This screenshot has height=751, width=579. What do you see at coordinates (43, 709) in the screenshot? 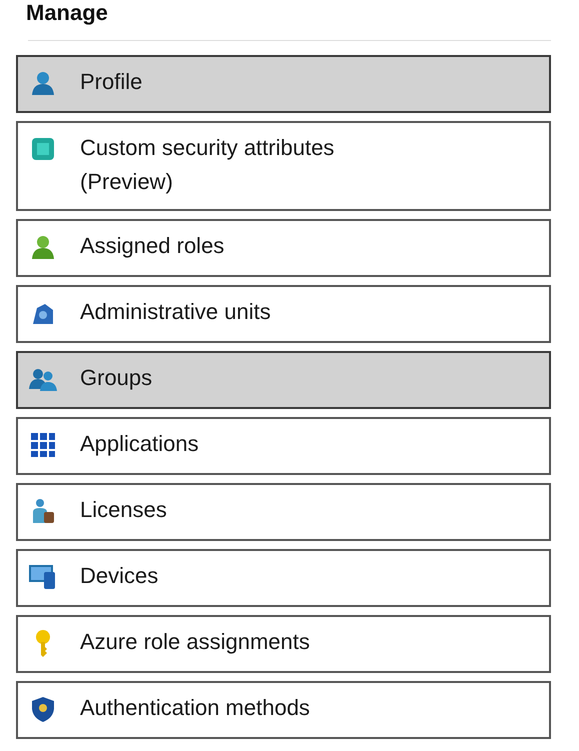
I see `shield-icon` at bounding box center [43, 709].